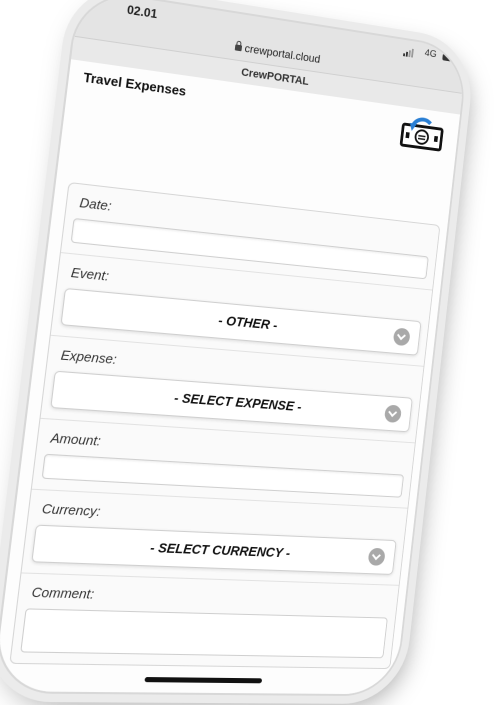 Image resolution: width=494 pixels, height=705 pixels. I want to click on battery-icon, so click(449, 58).